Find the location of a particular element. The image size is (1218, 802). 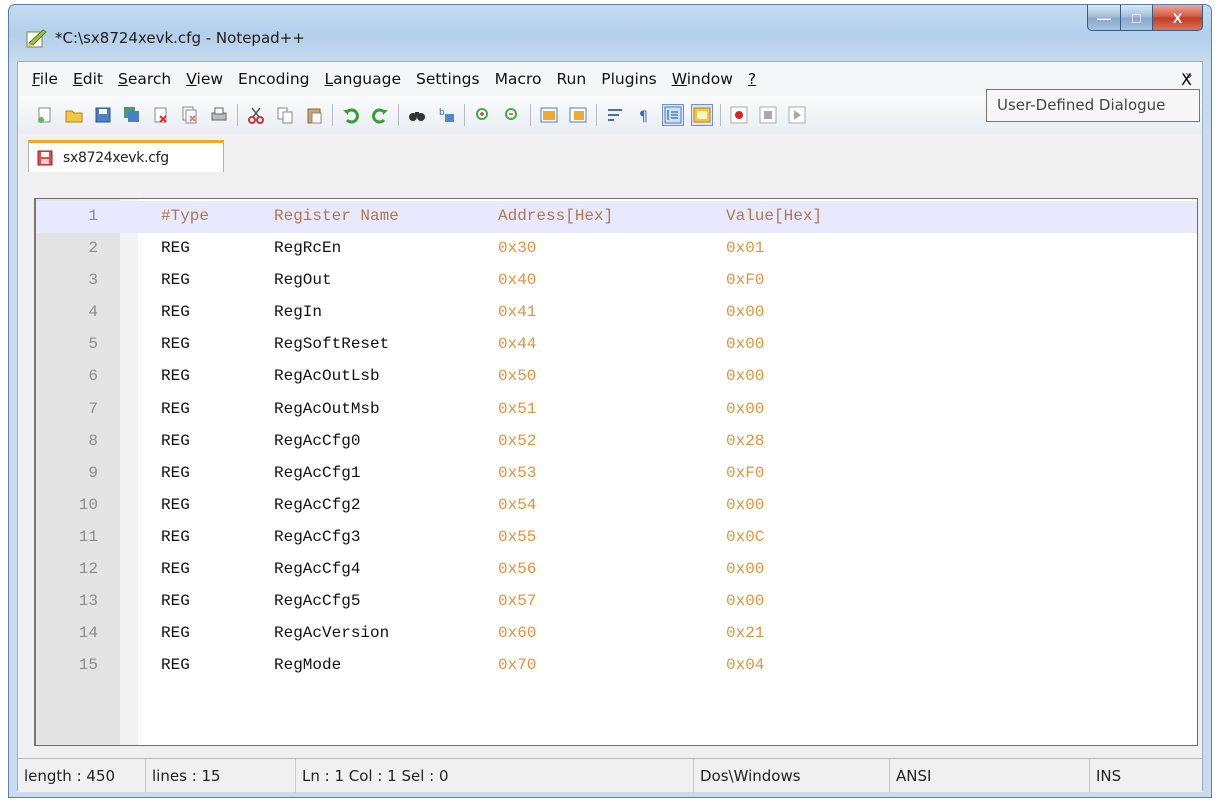

code-token: RegSoftReset is located at coordinates (332, 344).